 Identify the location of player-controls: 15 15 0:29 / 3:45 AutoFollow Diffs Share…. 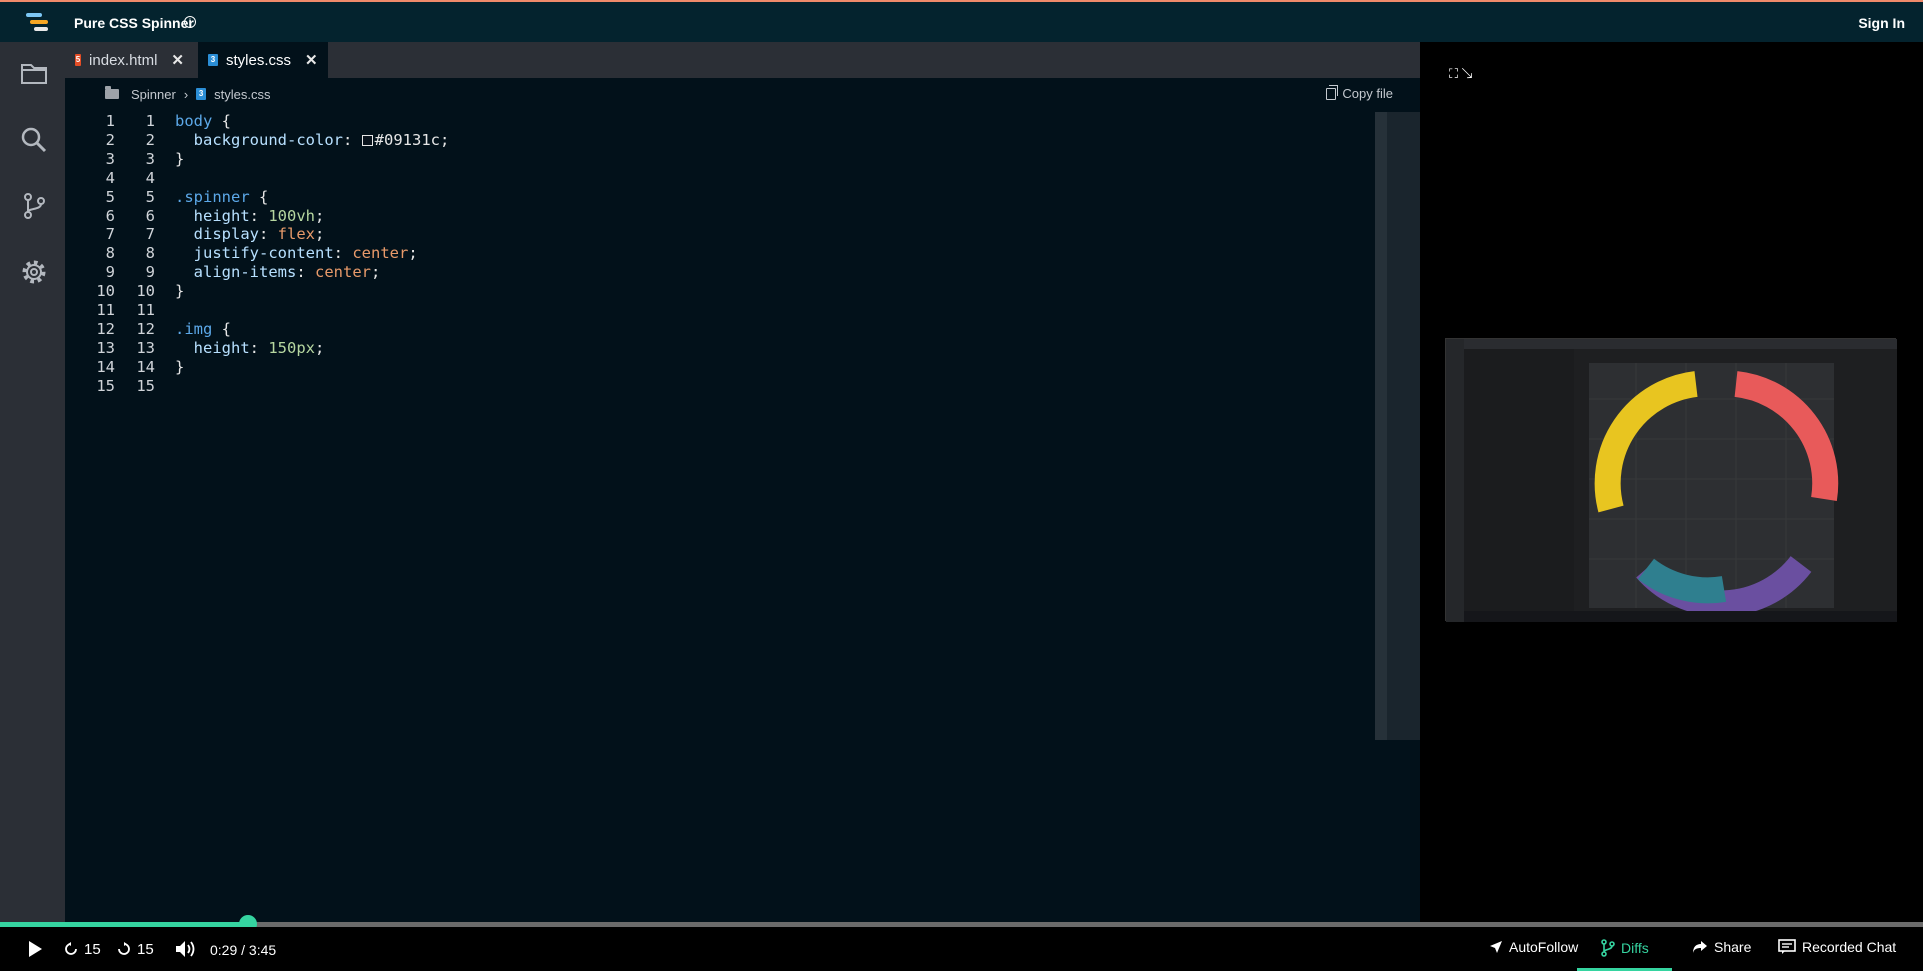
(961, 949).